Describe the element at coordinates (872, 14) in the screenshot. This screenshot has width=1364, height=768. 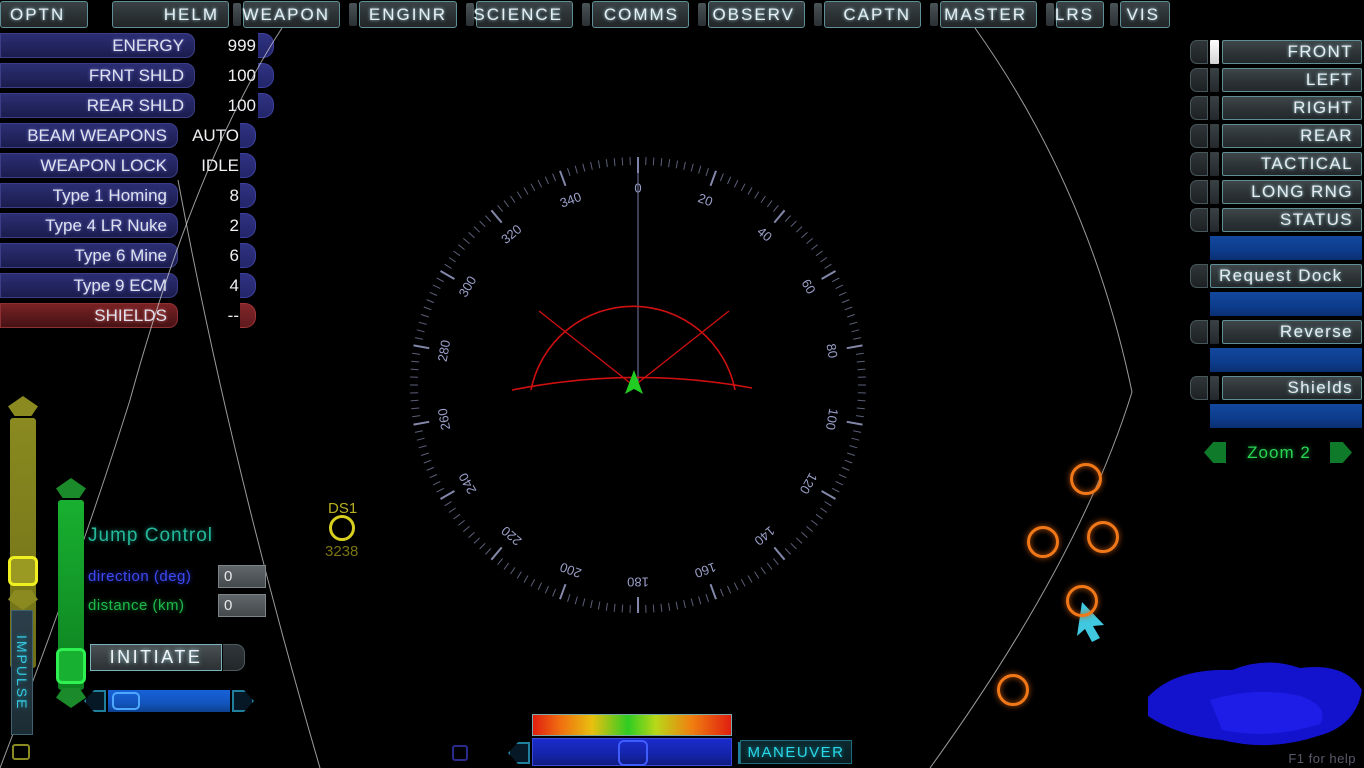
I see `tab-captn: CAPTN` at that location.